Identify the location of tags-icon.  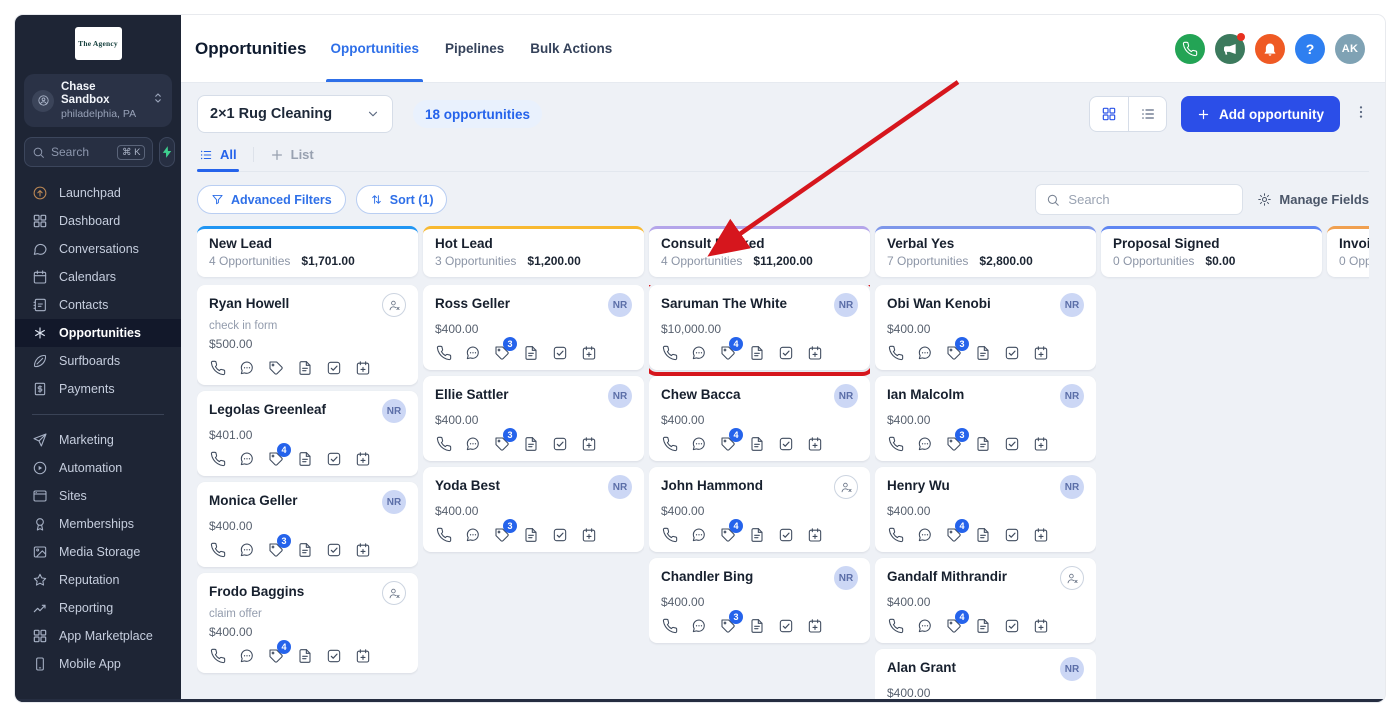
(275, 367).